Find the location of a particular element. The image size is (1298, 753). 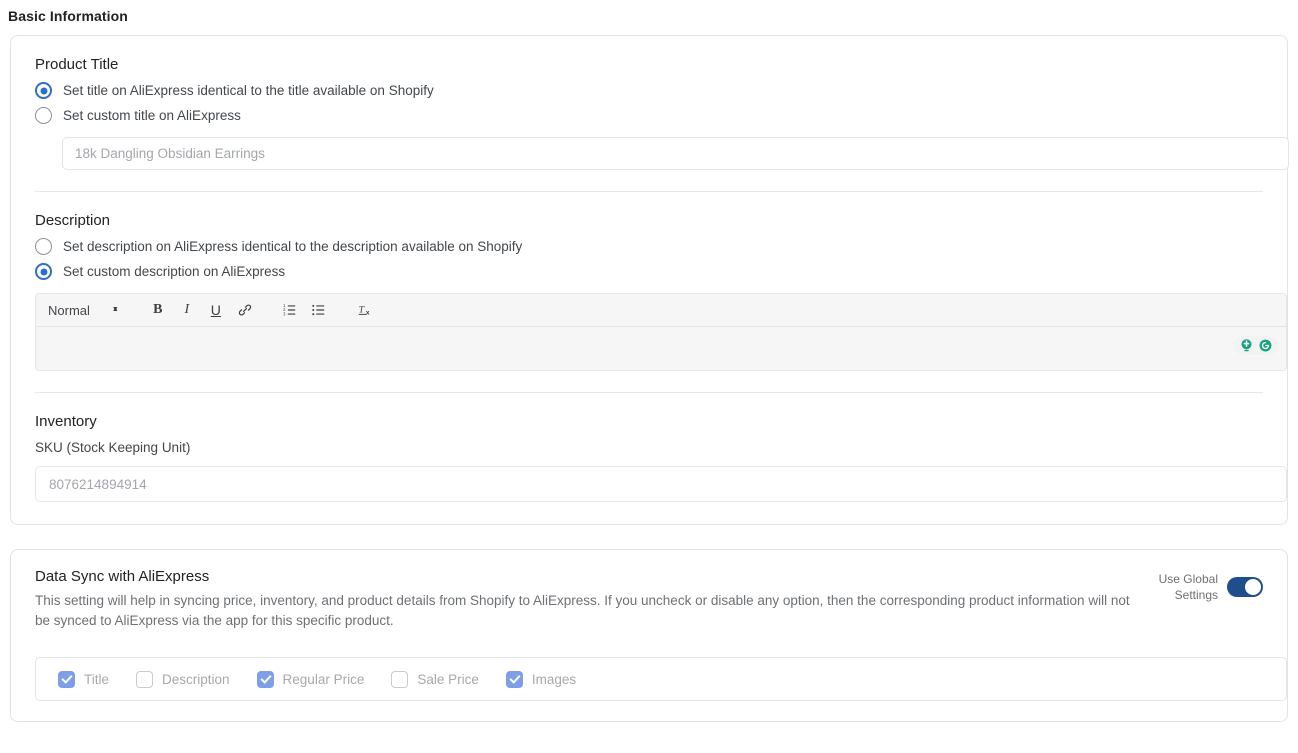

format-select: Normal ▲ ▼ is located at coordinates (83, 310).